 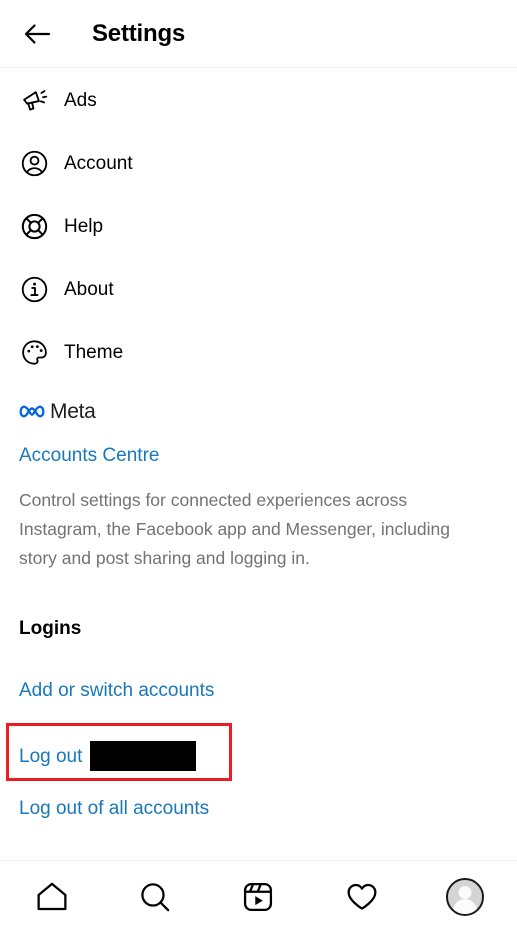 I want to click on arrow-left-icon, so click(x=37, y=33).